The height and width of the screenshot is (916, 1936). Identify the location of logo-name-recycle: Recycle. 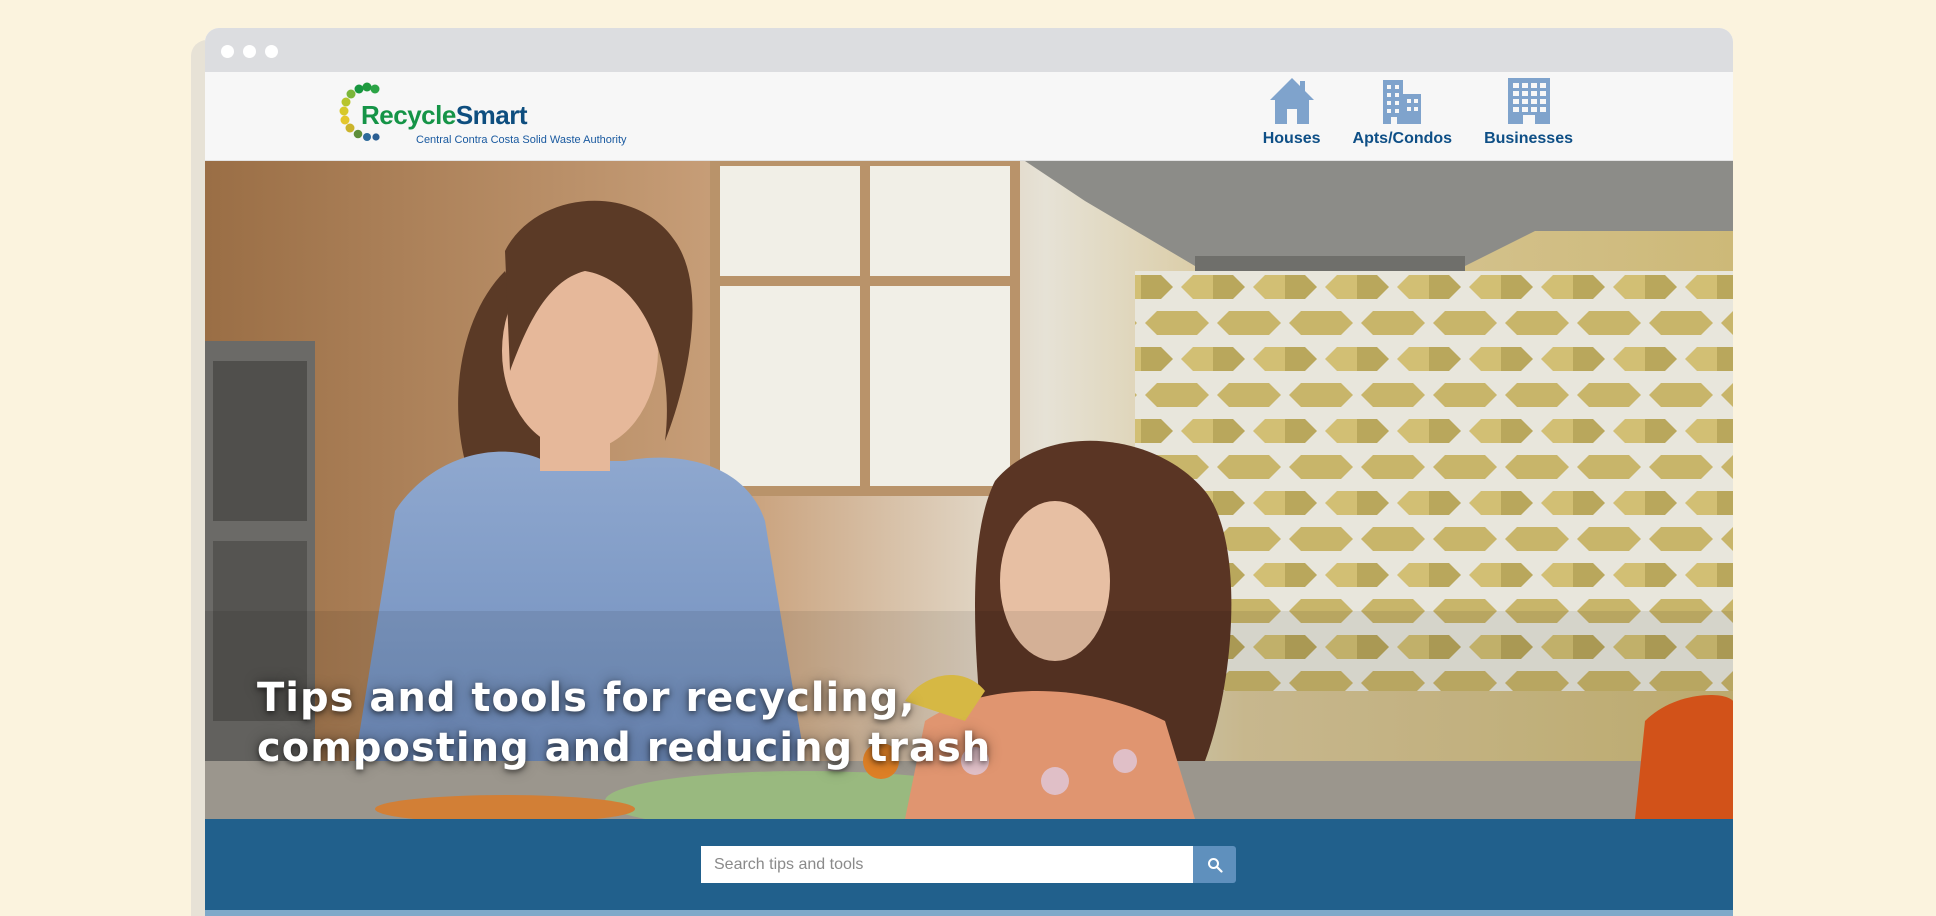
(408, 115).